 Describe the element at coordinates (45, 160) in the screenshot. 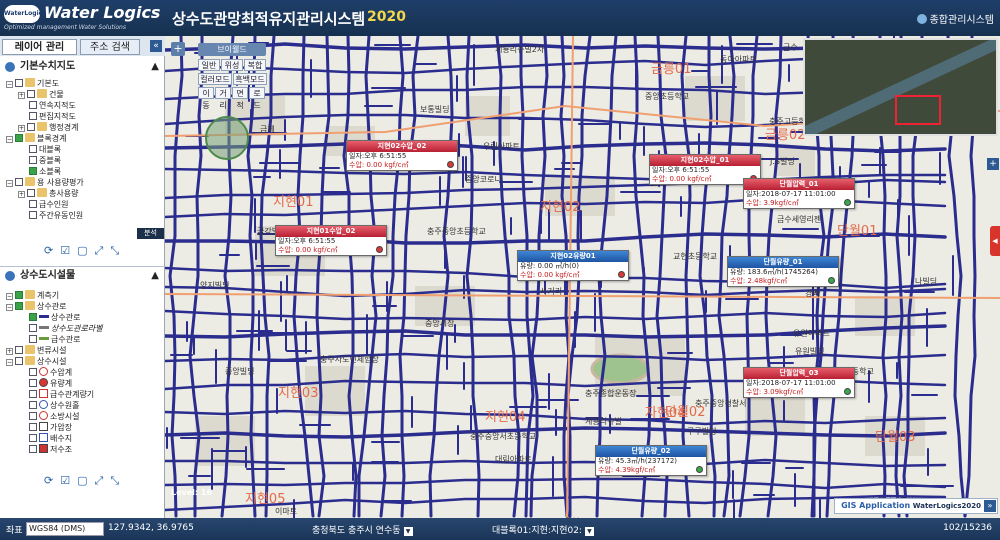

I see `layer-item: 중블록` at that location.